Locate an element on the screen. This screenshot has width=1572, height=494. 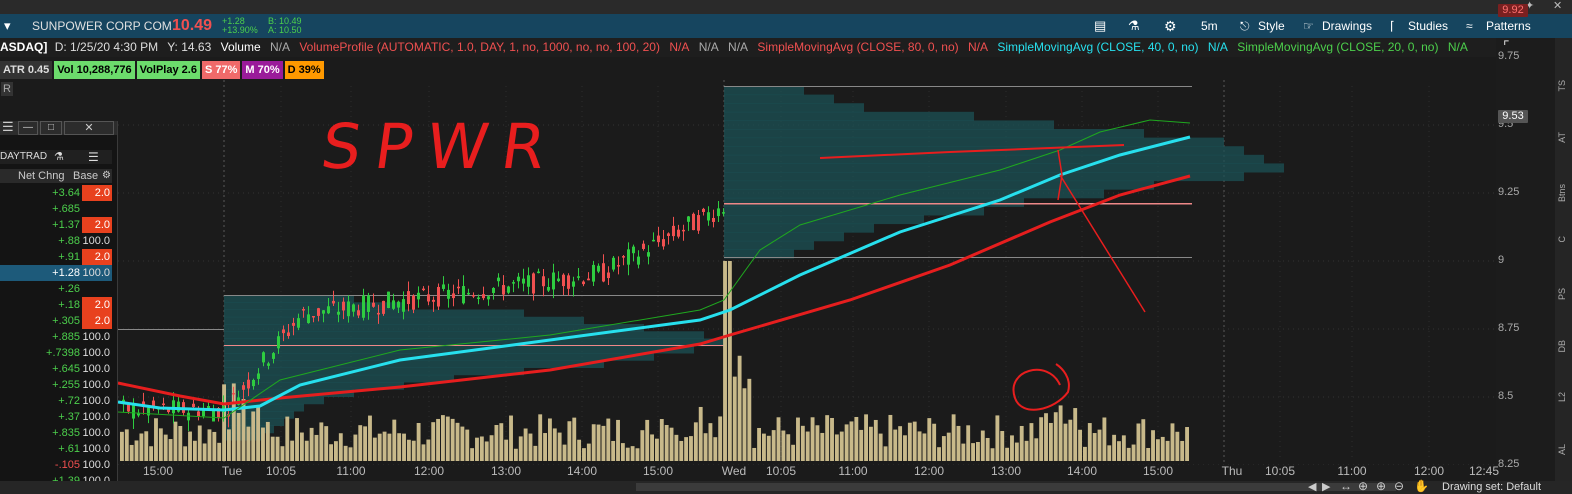
flask-icon: ⚗ is located at coordinates (1134, 26).